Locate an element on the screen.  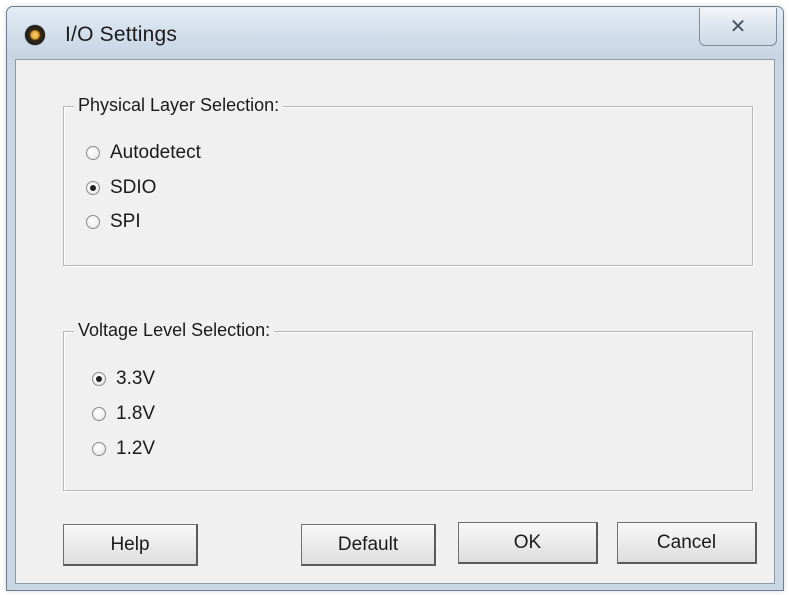
voltage-level-legend: Voltage Level Selection: is located at coordinates (174, 330).